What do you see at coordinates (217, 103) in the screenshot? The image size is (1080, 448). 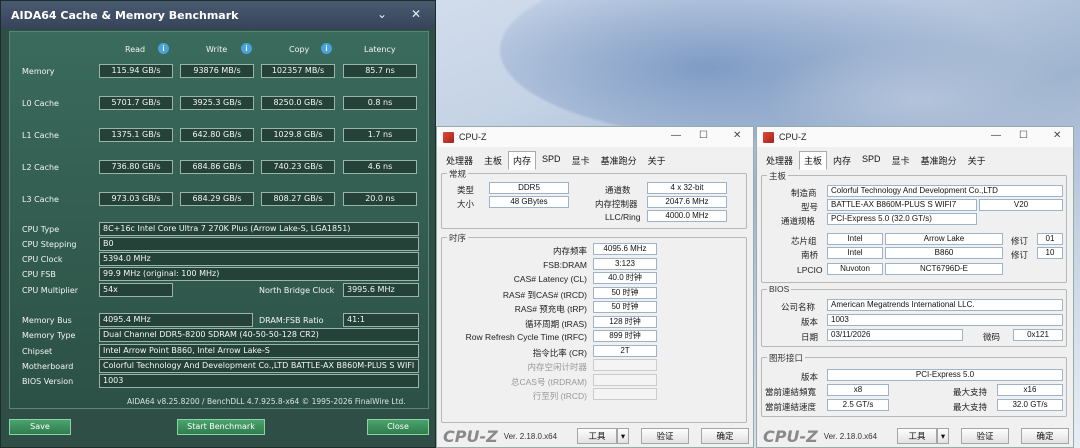 I see `write-value: 3925.3 GB/s` at bounding box center [217, 103].